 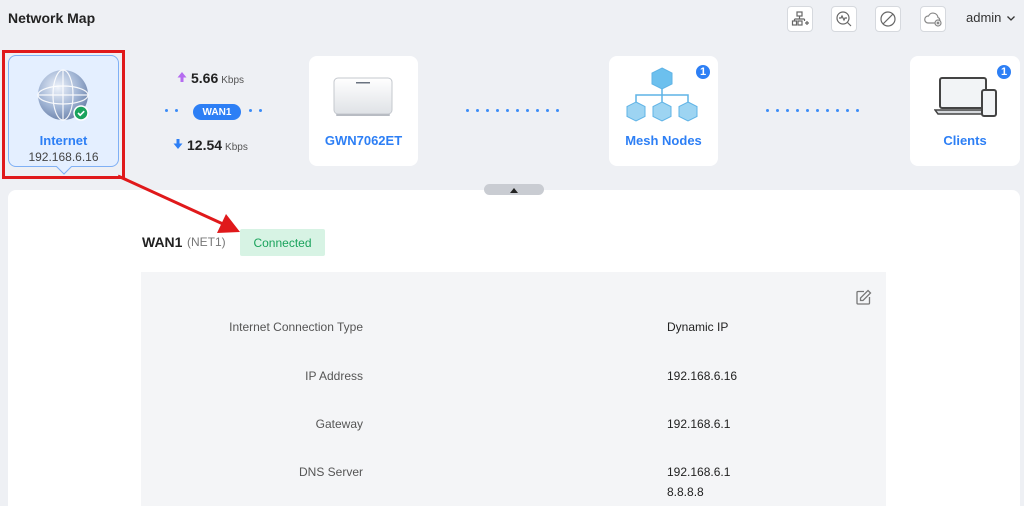 What do you see at coordinates (162, 242) in the screenshot?
I see `wan-title: WAN1` at bounding box center [162, 242].